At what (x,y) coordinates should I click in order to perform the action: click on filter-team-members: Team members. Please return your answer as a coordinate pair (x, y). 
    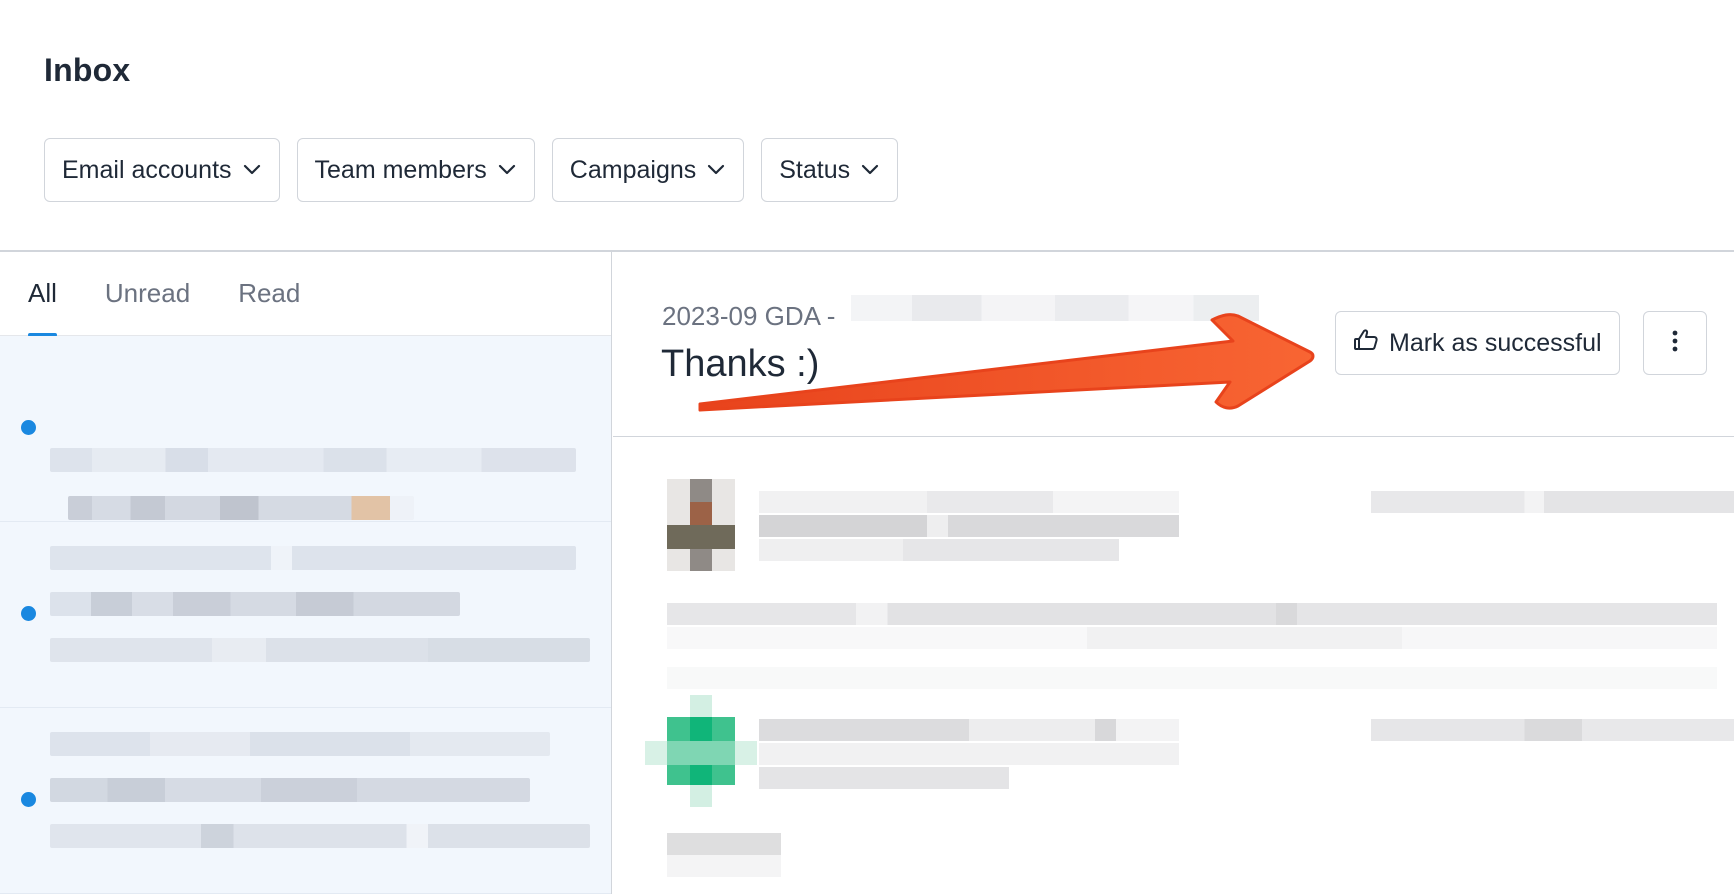
    Looking at the image, I should click on (415, 170).